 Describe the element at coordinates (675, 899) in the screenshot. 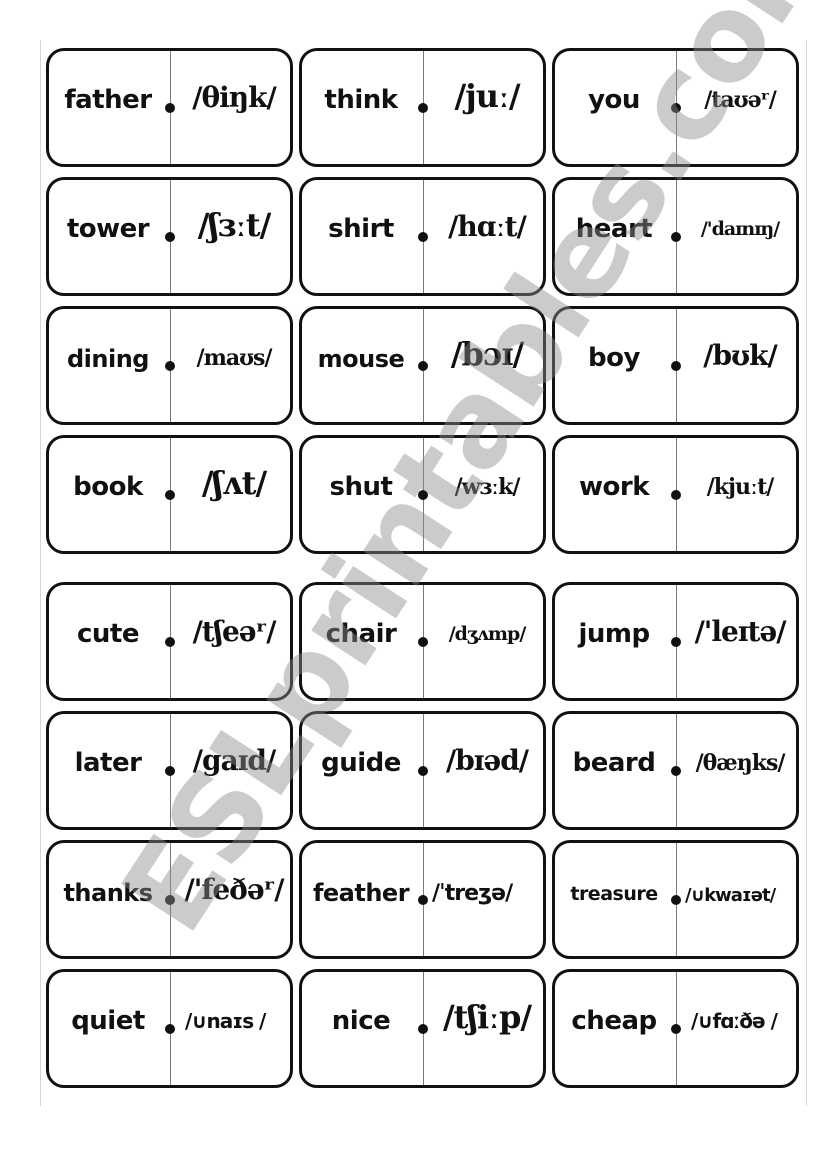

I see `domino-card: treasure /∪kwaɪət/` at that location.